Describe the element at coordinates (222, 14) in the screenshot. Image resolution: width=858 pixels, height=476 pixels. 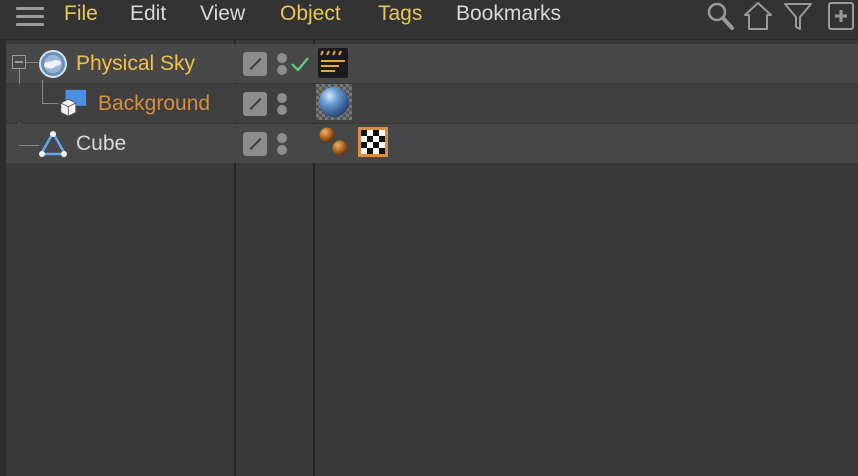
I see `menu-view: View` at that location.